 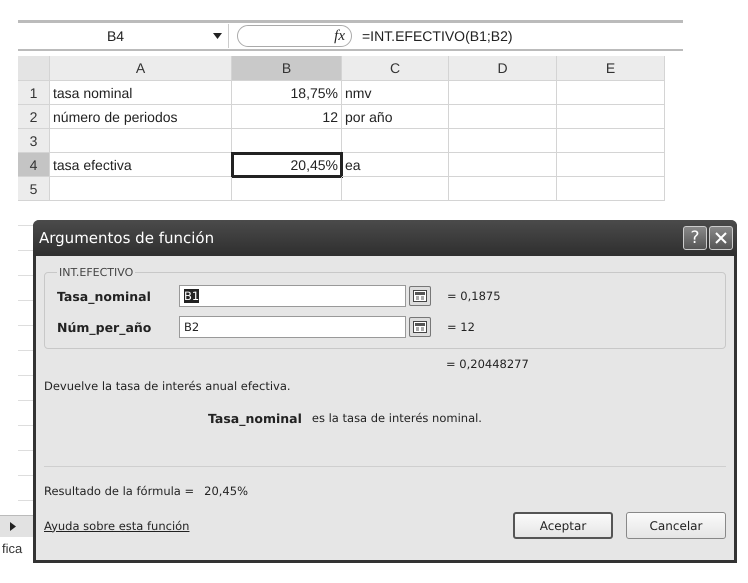 What do you see at coordinates (395, 93) in the screenshot?
I see `table-cell: nmv` at bounding box center [395, 93].